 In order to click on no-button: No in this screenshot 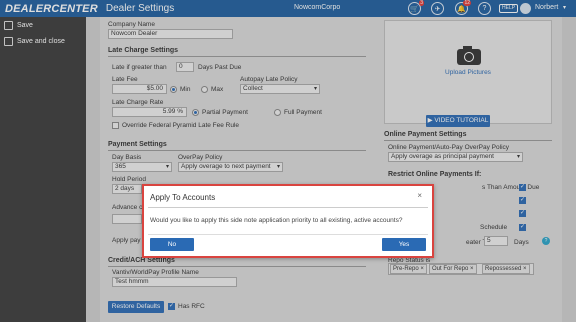, I will do `click(172, 244)`.